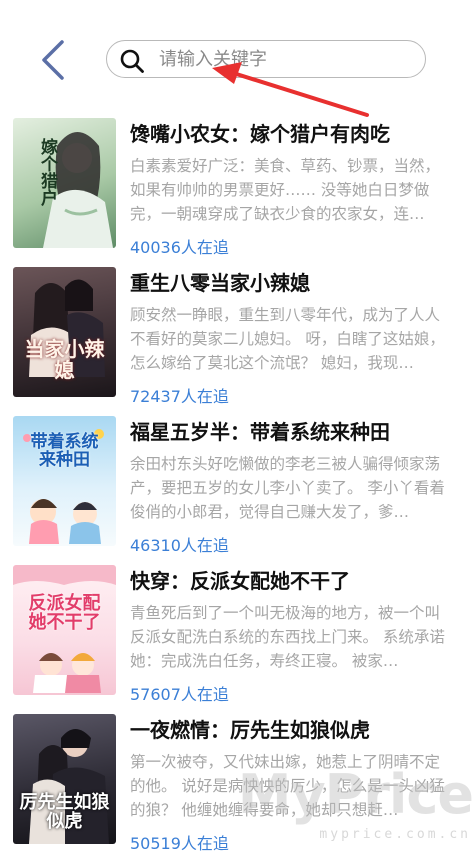  I want to click on search-box, so click(266, 59).